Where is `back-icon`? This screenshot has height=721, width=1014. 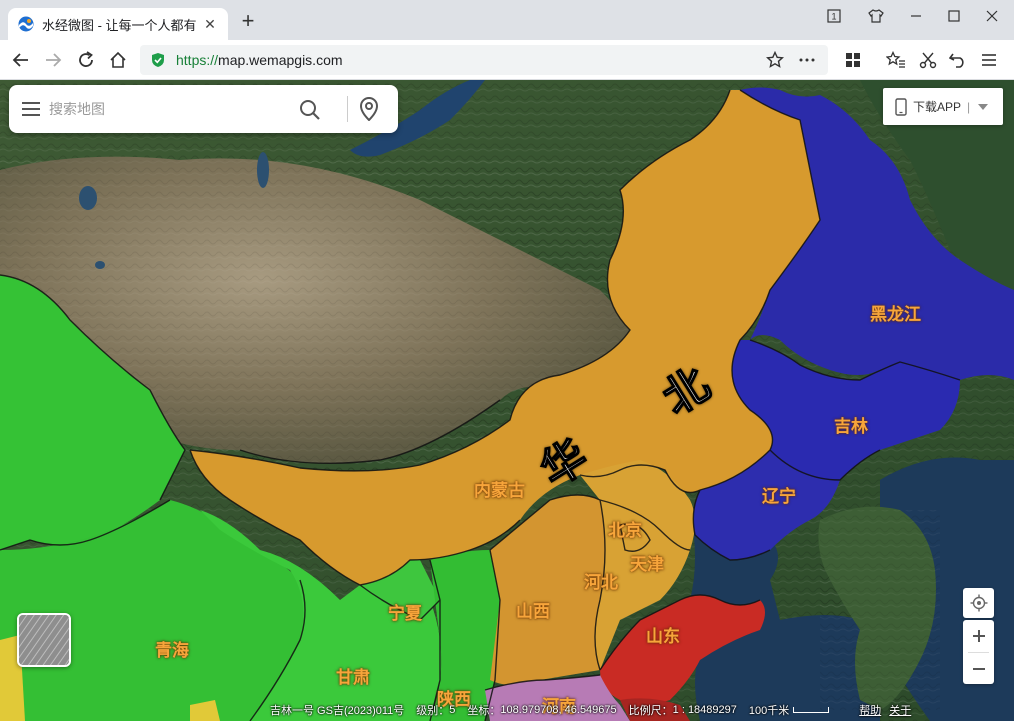 back-icon is located at coordinates (21, 60).